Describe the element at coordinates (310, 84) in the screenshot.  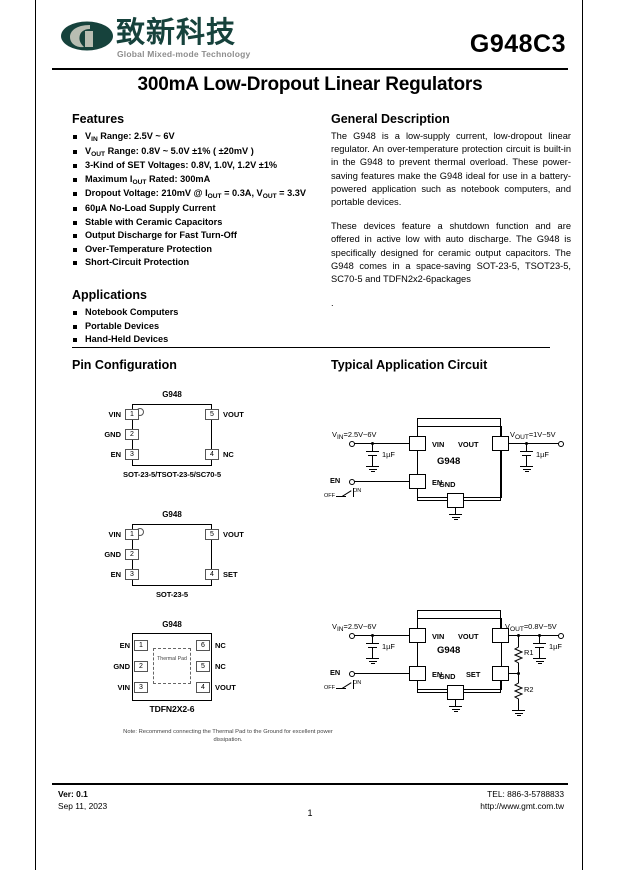
I see `document-title: 300mA Low-Dropout Linear Regulators` at that location.